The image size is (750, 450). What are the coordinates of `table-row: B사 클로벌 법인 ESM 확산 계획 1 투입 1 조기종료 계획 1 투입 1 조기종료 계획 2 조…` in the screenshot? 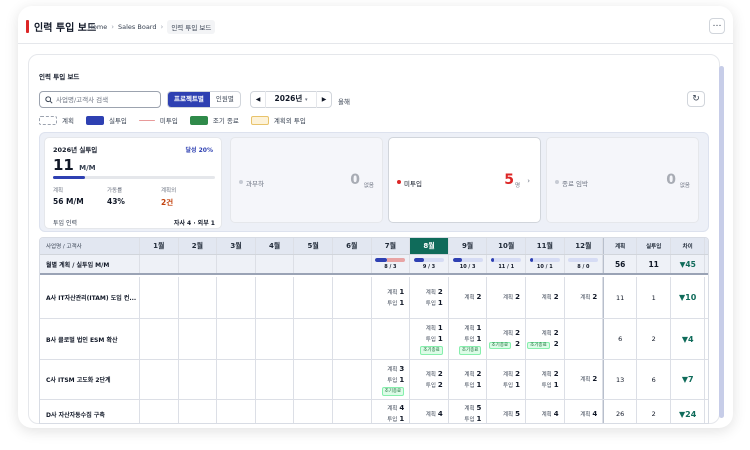 It's located at (374, 339).